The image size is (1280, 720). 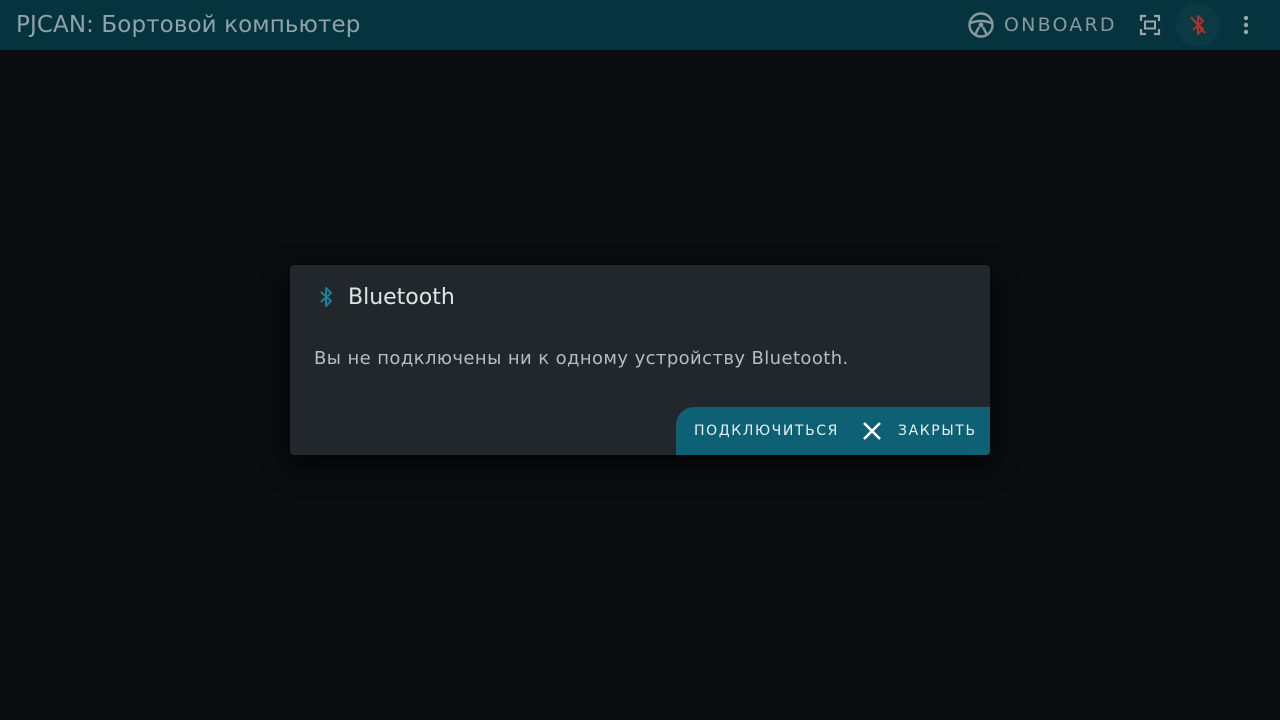 I want to click on dialog-header: Bluetooth, so click(x=384, y=297).